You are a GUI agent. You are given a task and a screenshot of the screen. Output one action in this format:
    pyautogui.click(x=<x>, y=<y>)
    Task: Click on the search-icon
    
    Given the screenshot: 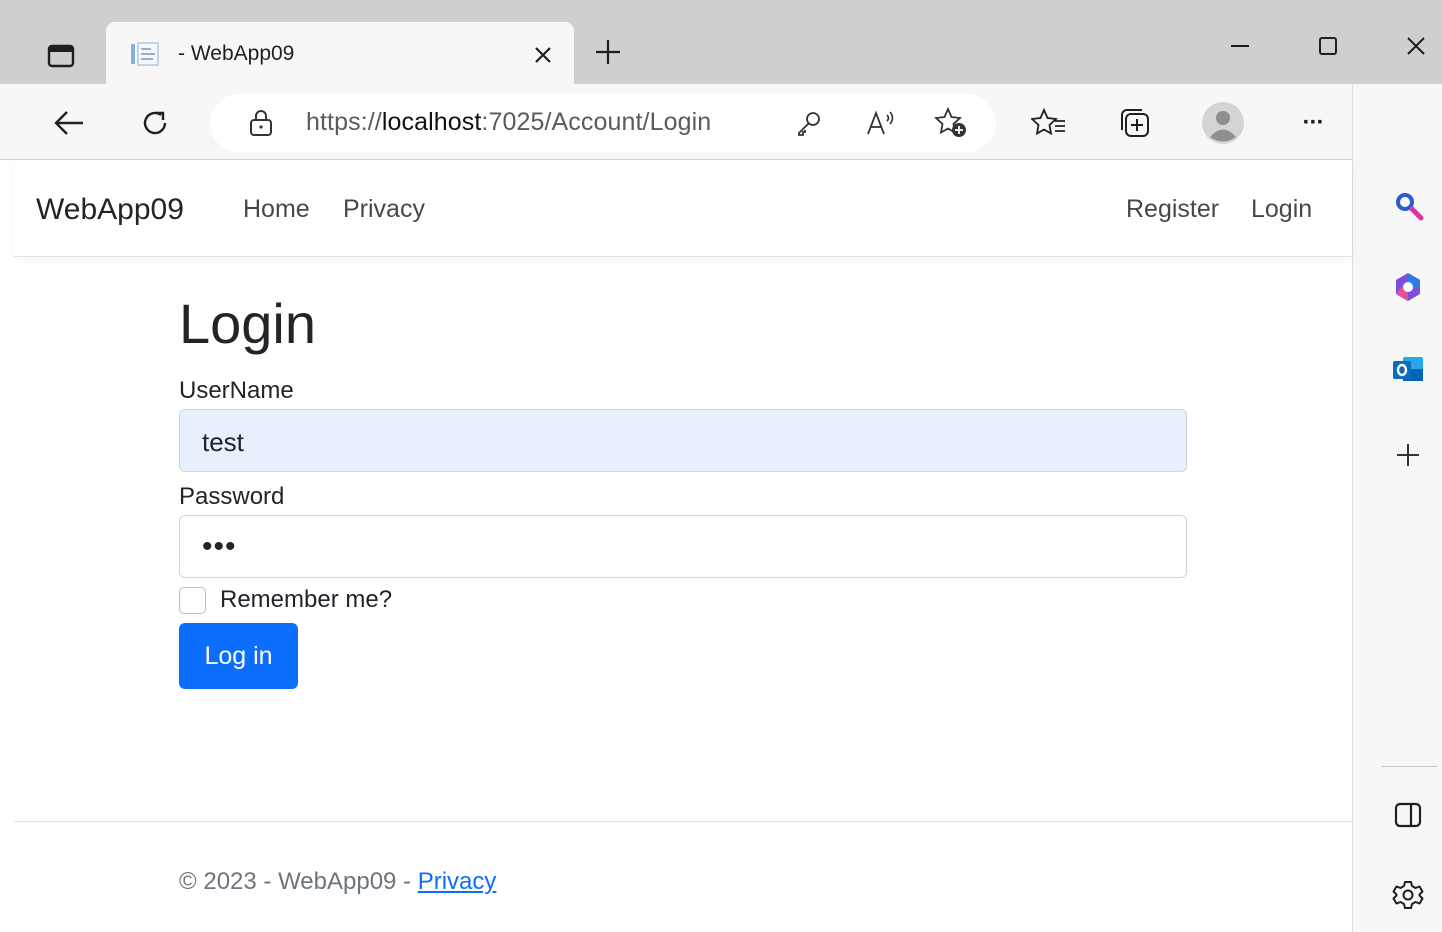 What is the action you would take?
    pyautogui.click(x=1410, y=207)
    